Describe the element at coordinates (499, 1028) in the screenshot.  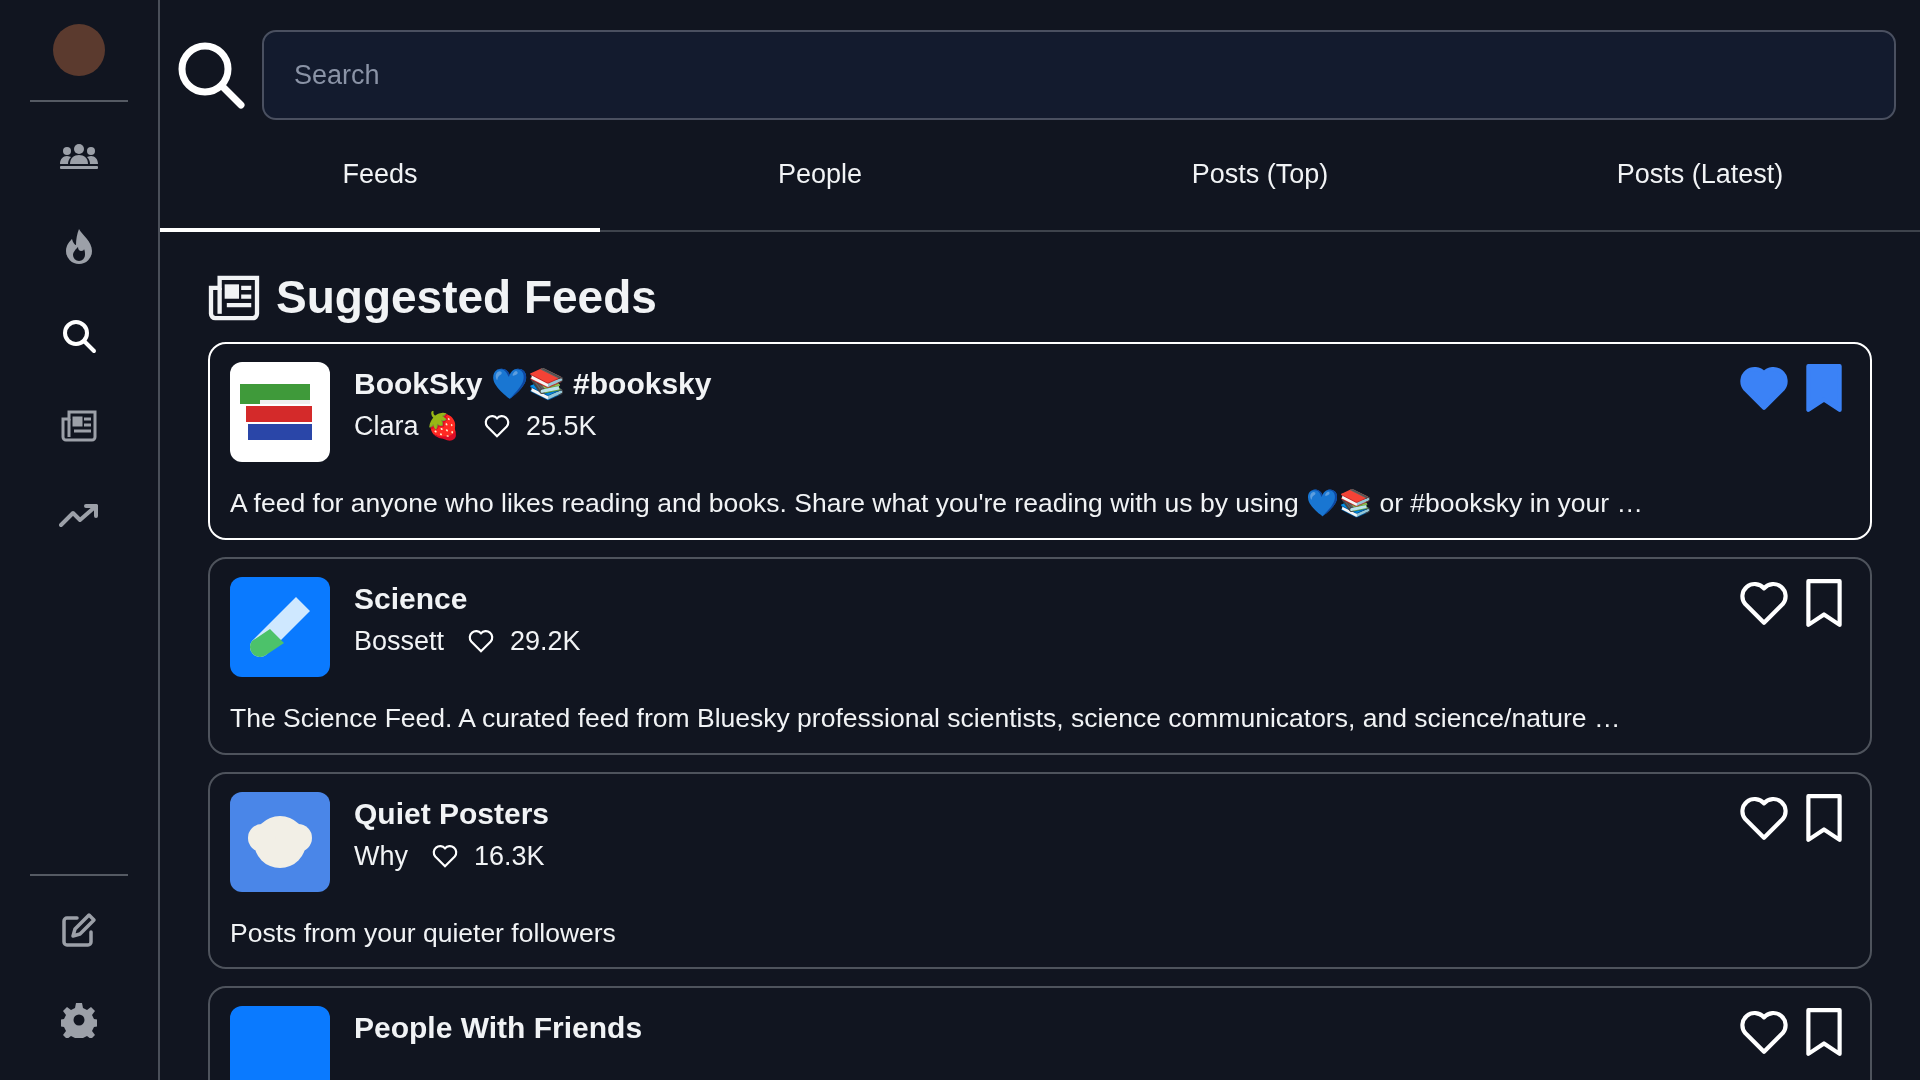
I see `feed-title: People With Friends` at that location.